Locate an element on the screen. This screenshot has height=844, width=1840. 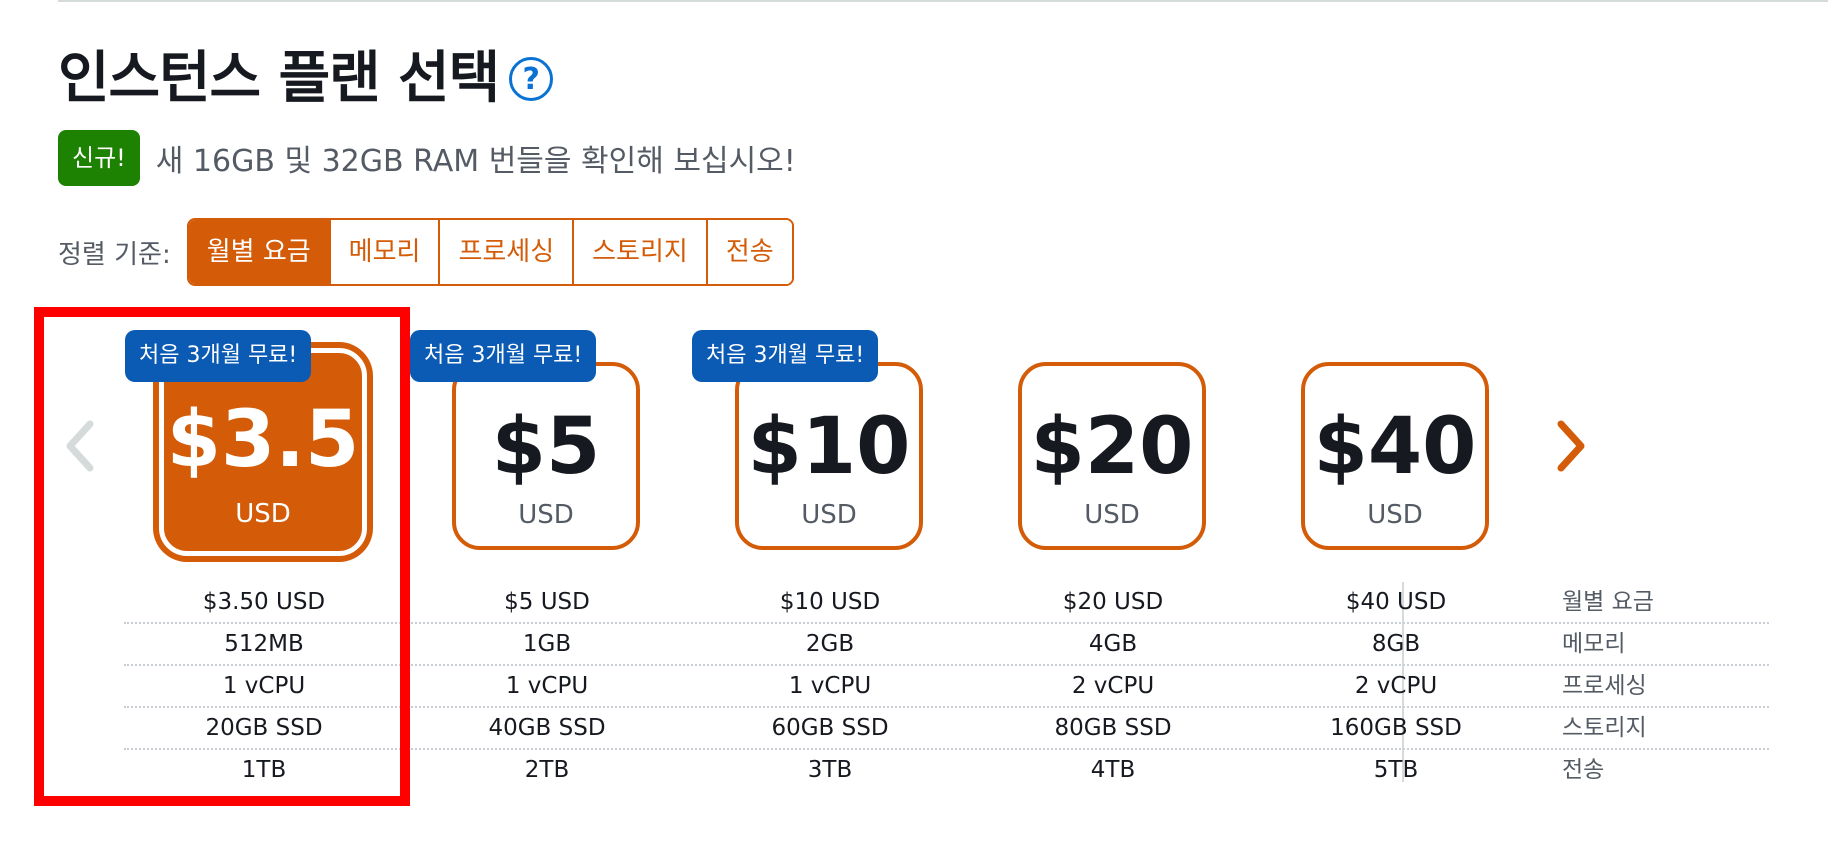
spec-cell: $5 USD is located at coordinates (547, 602).